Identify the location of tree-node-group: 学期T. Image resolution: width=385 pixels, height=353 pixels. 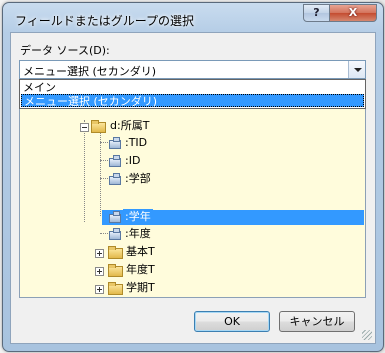
(140, 288).